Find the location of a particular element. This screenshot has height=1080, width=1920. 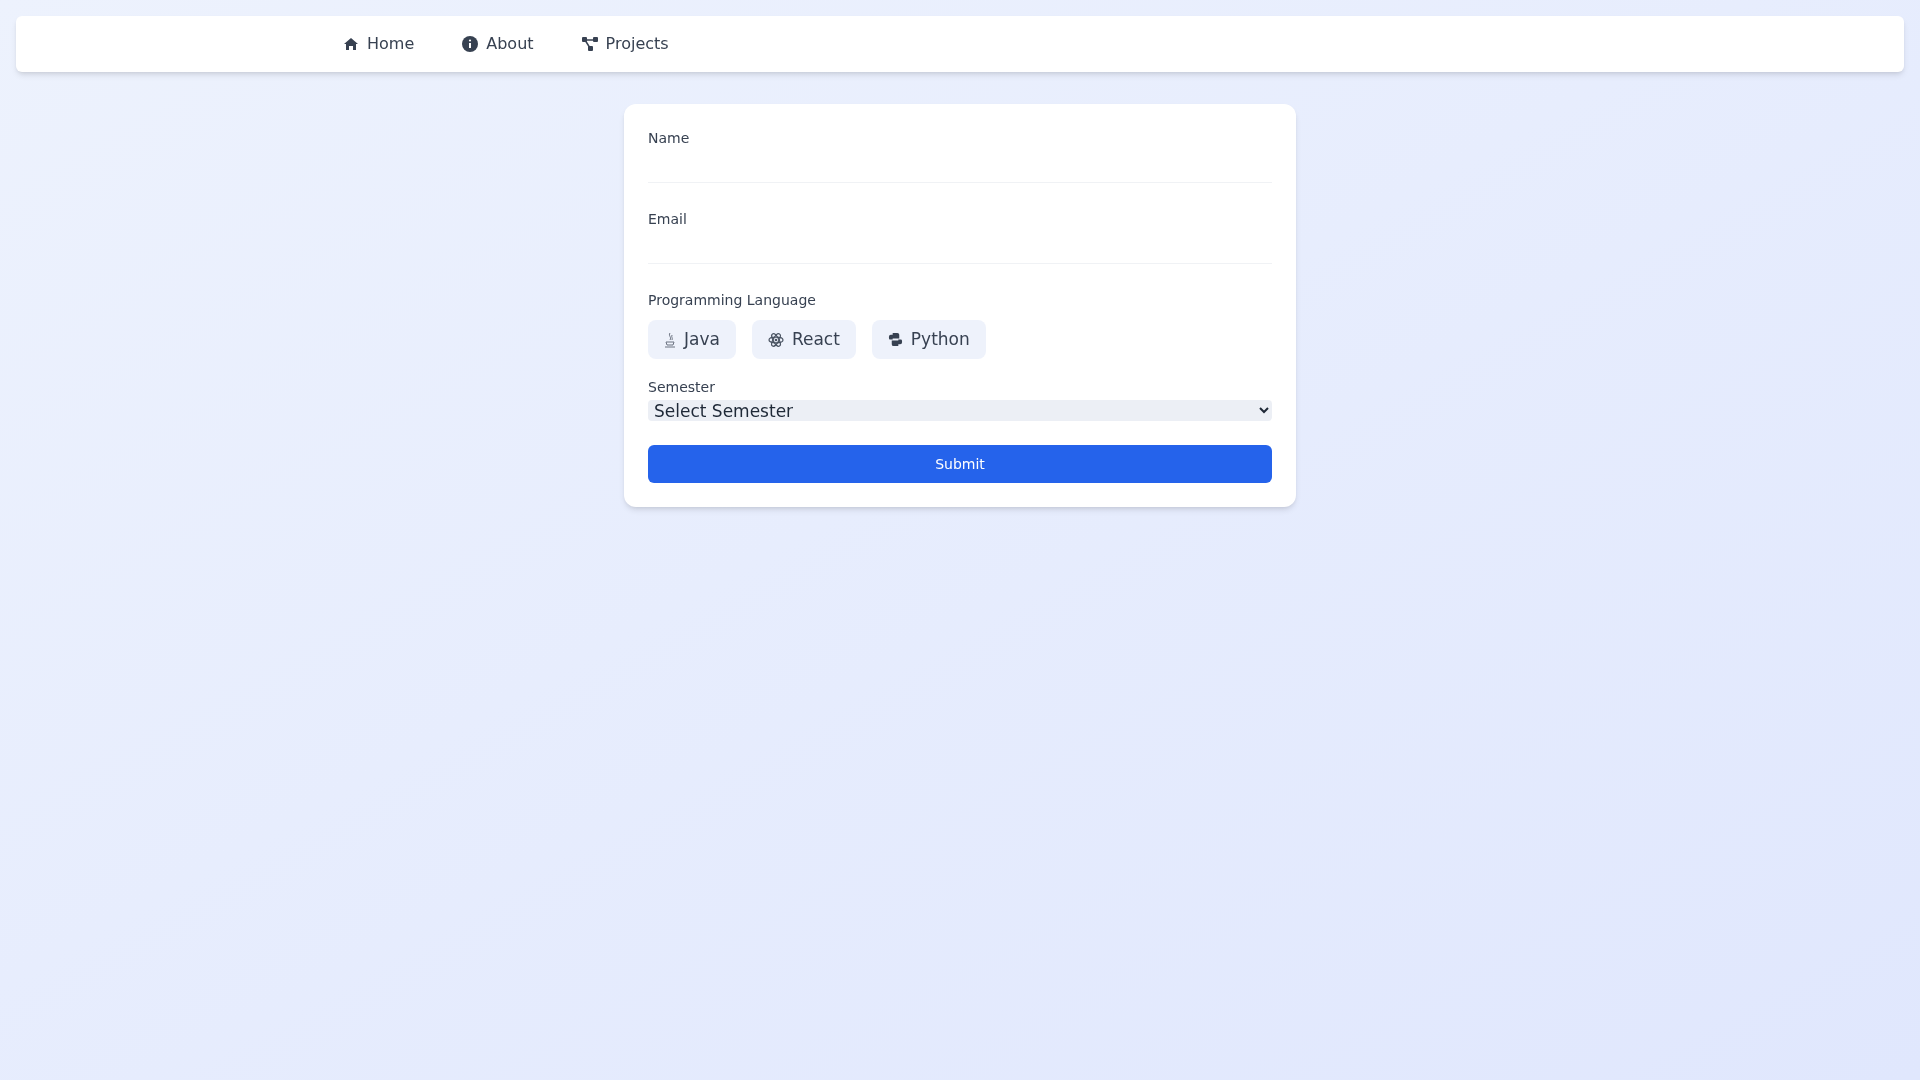

home-icon is located at coordinates (351, 44).